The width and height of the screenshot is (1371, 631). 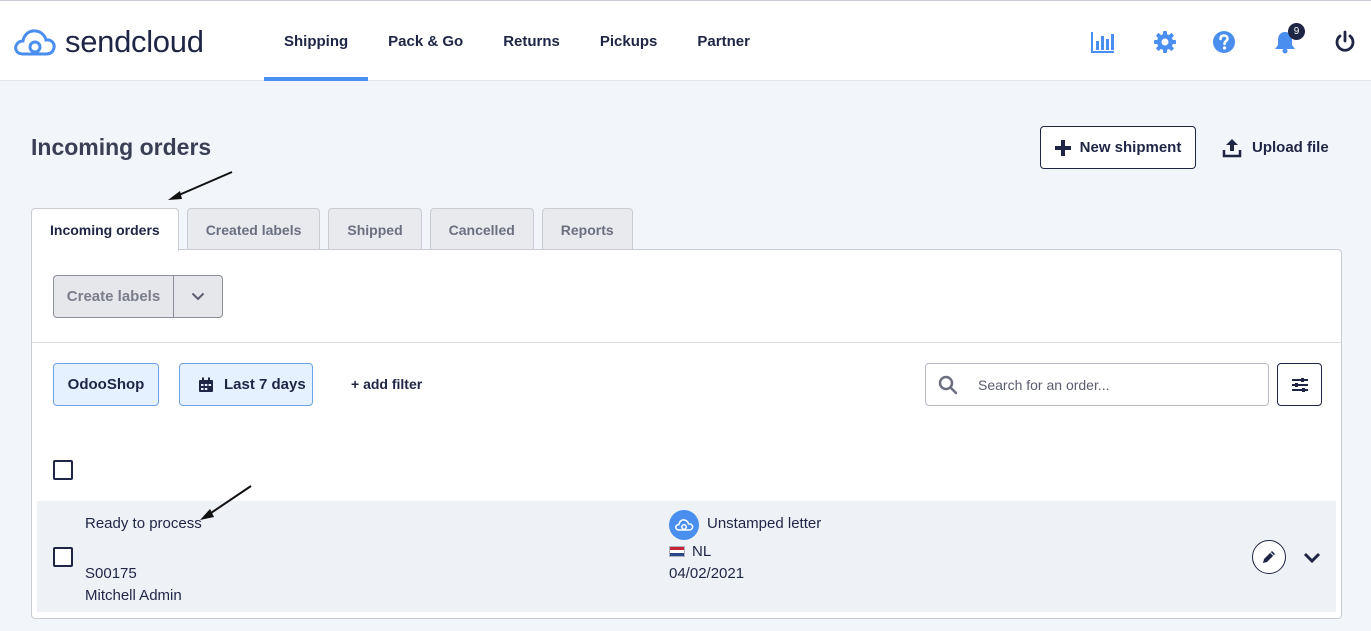 What do you see at coordinates (702, 551) in the screenshot?
I see `destination-country: NL` at bounding box center [702, 551].